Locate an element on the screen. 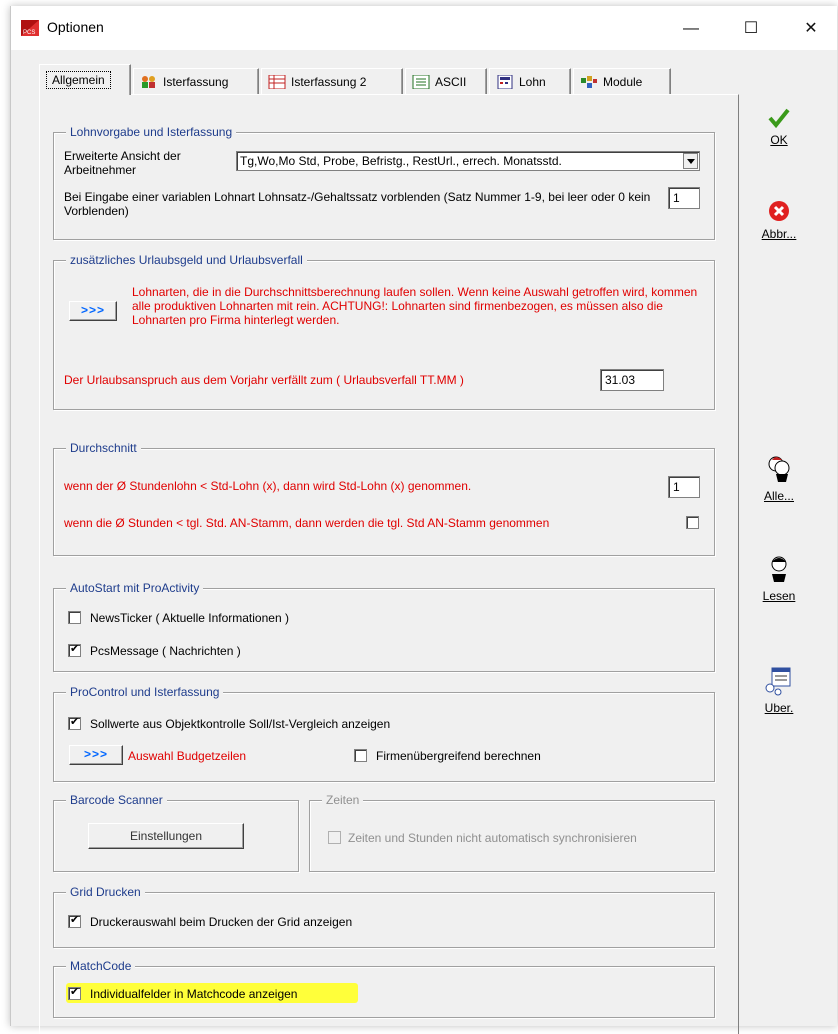 The width and height of the screenshot is (838, 1034). group-legend: Lohnvorgabe und Isterfassung is located at coordinates (151, 132).